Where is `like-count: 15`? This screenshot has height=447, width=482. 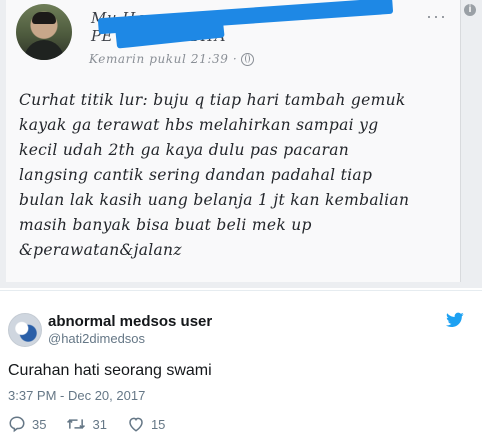
like-count: 15 is located at coordinates (158, 424).